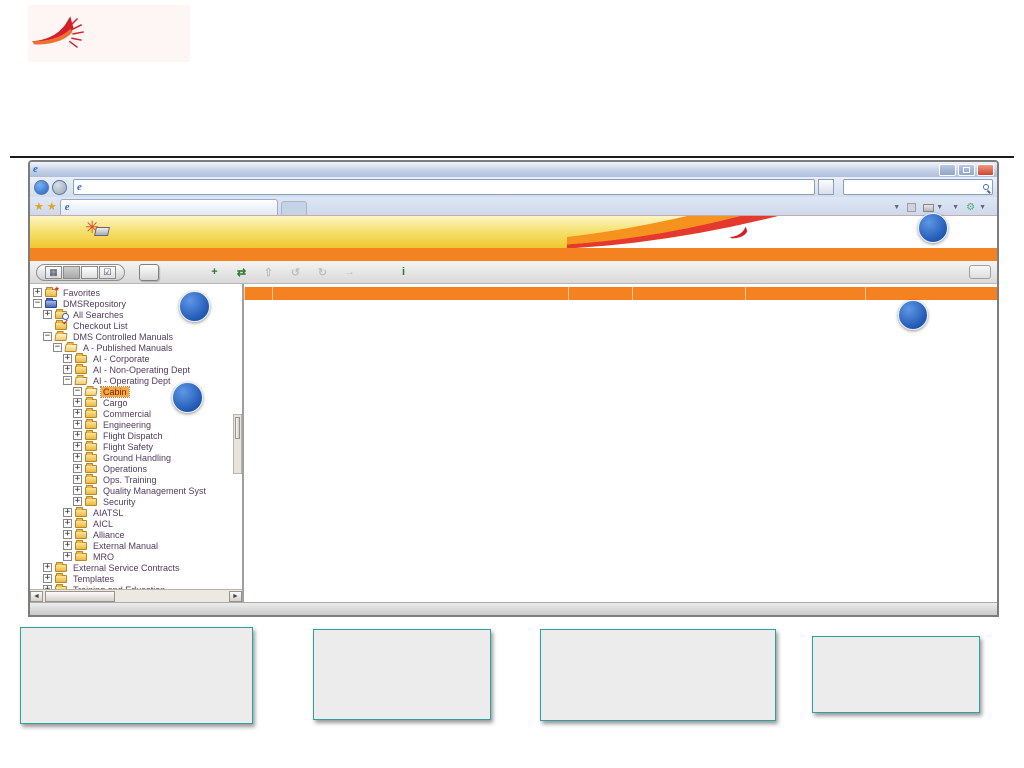  I want to click on tree-item: + Ops. Training, so click(136, 479).